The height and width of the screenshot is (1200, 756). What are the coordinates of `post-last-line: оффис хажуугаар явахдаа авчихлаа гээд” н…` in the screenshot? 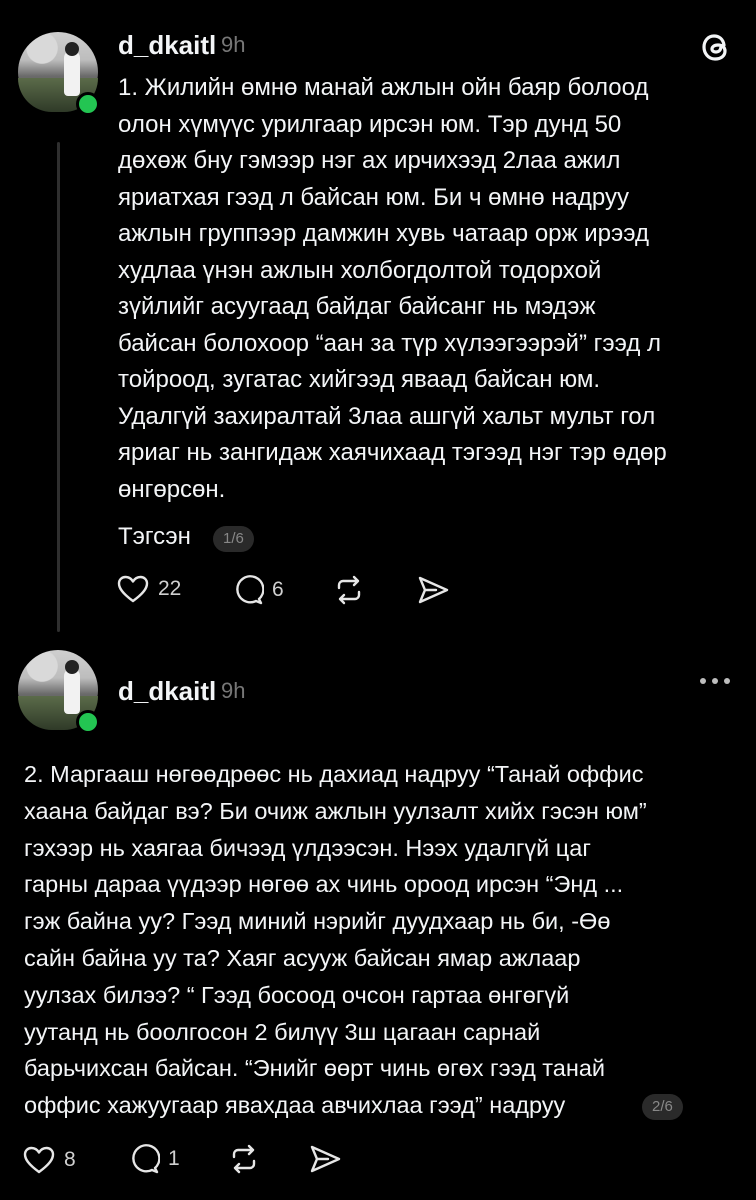 It's located at (295, 1105).